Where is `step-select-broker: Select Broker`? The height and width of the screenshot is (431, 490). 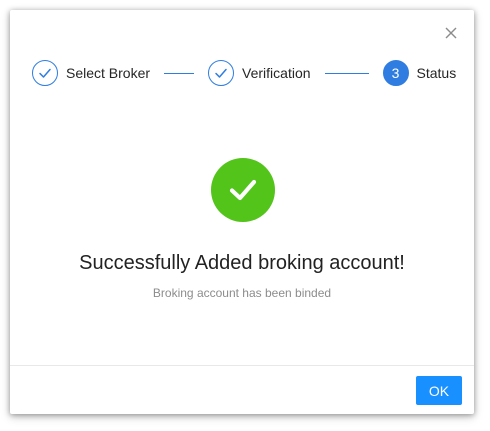
step-select-broker: Select Broker is located at coordinates (91, 73).